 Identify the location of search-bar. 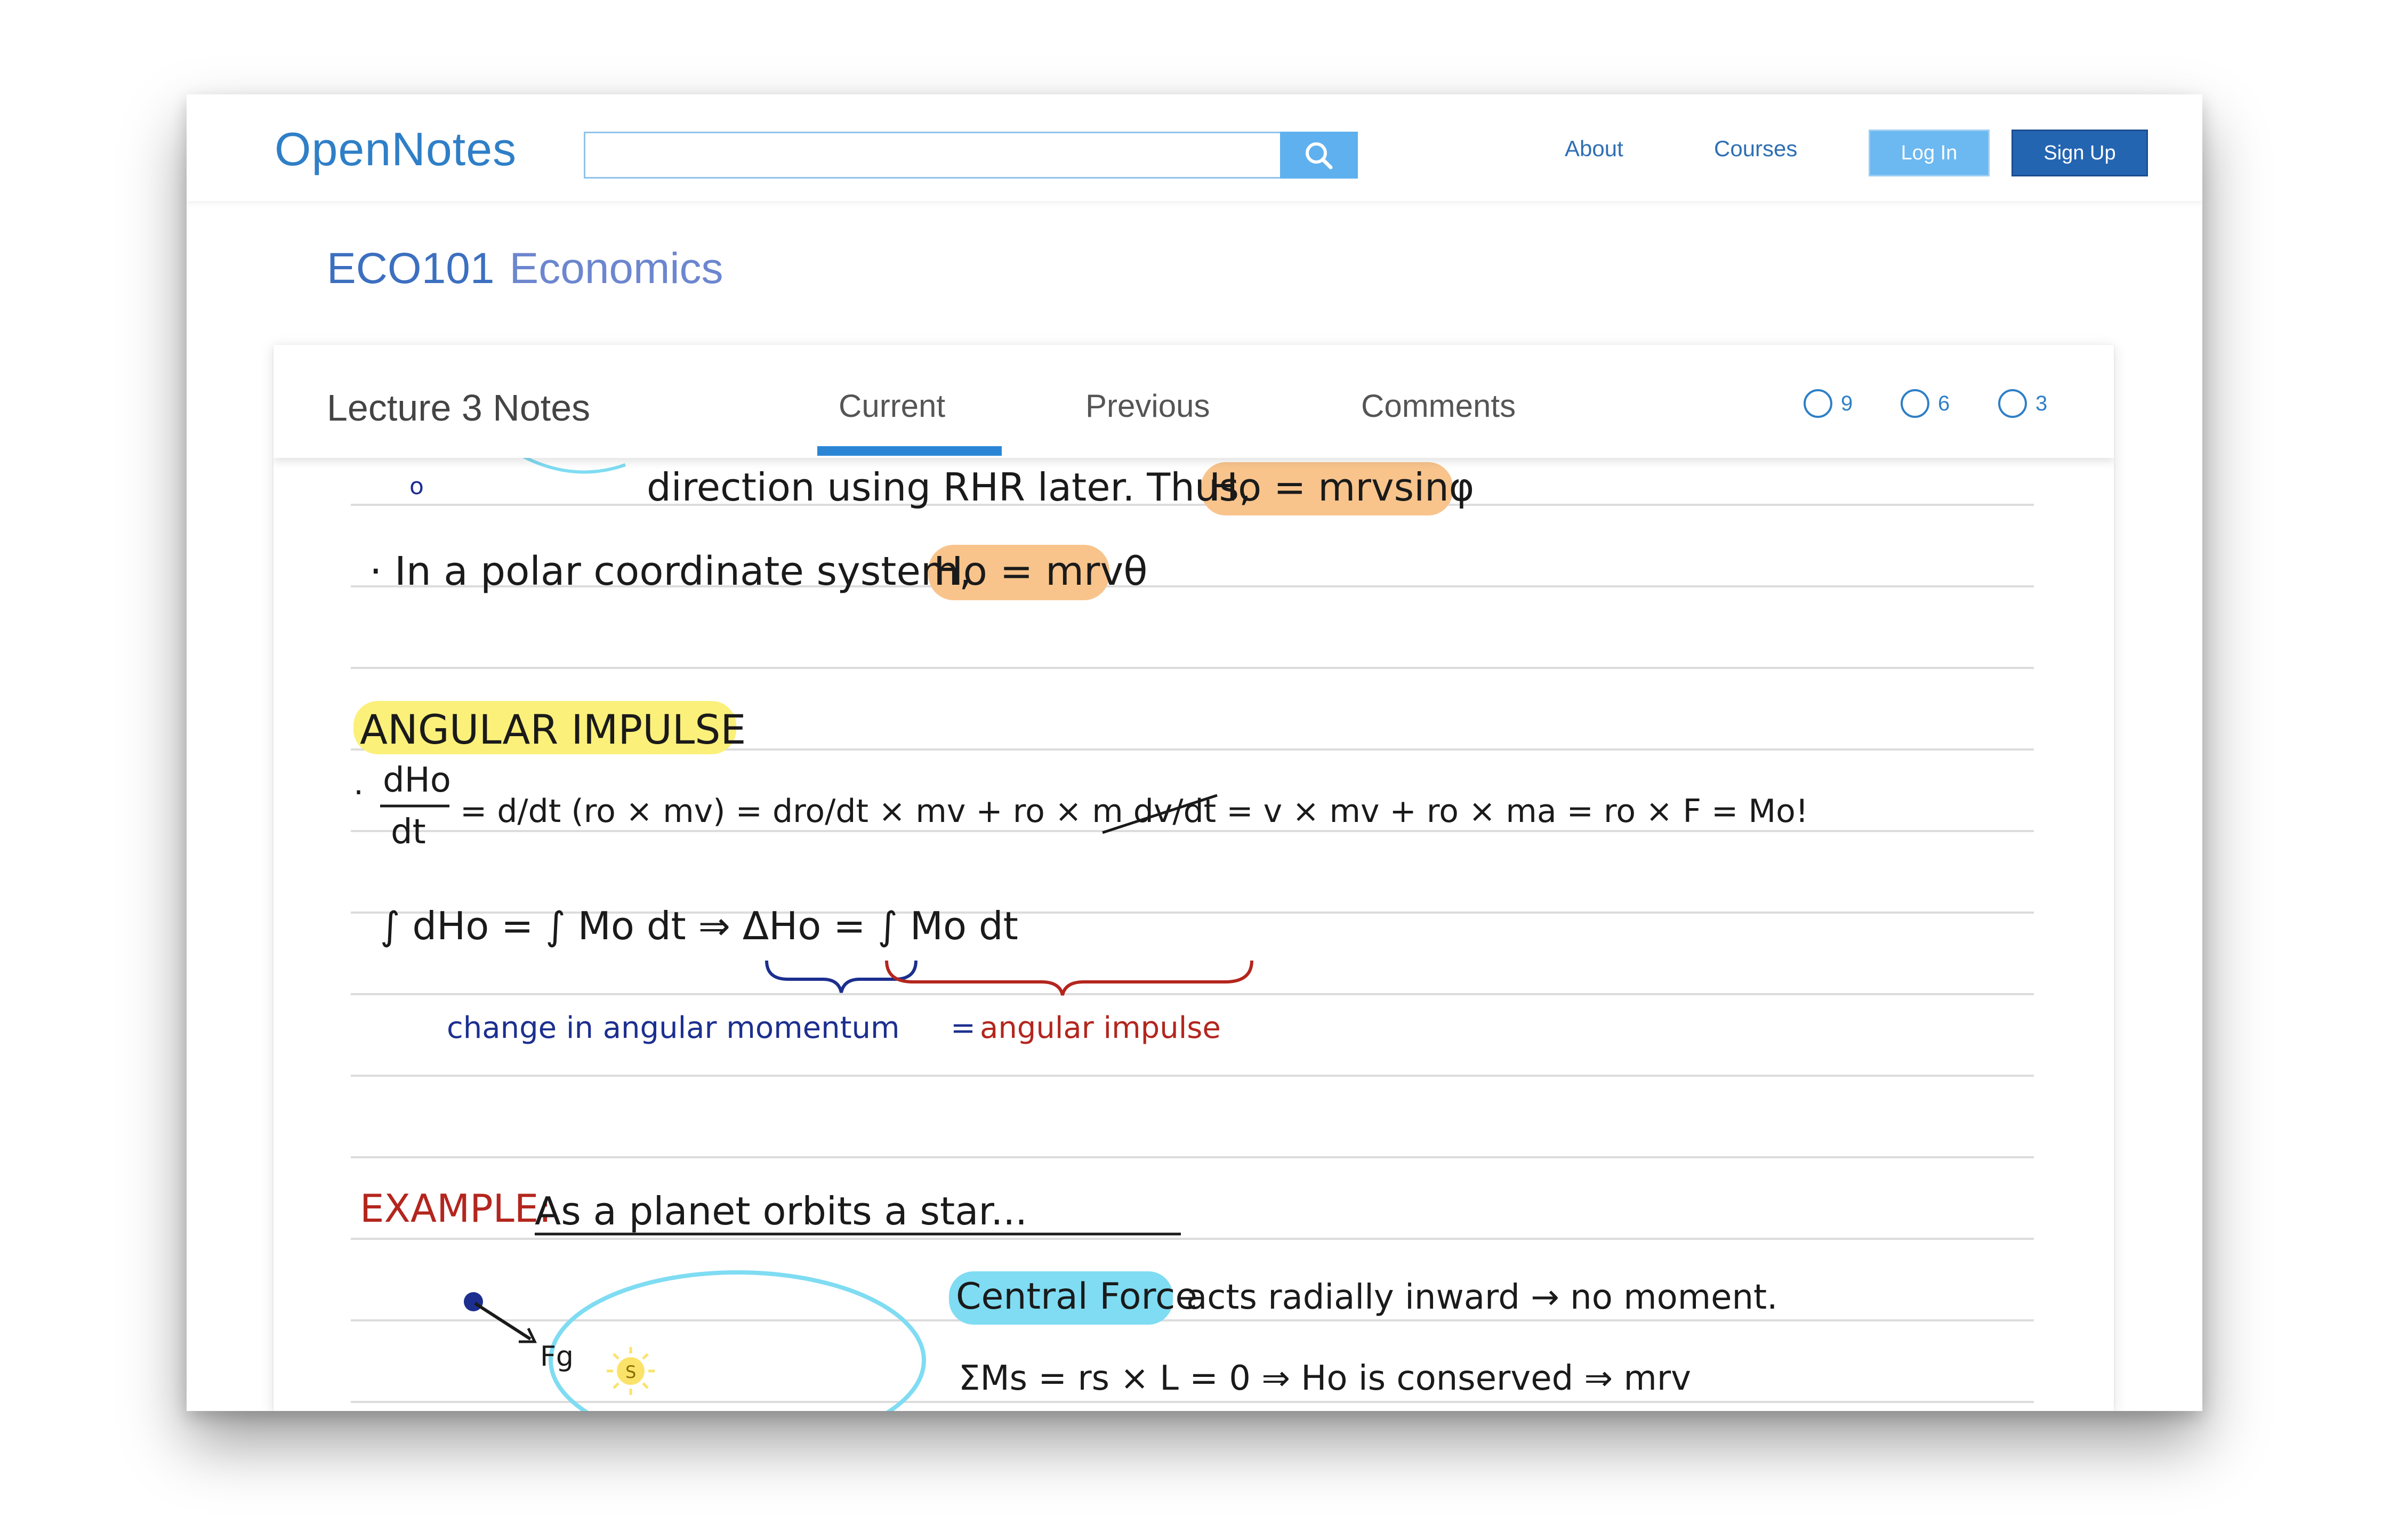
(971, 155).